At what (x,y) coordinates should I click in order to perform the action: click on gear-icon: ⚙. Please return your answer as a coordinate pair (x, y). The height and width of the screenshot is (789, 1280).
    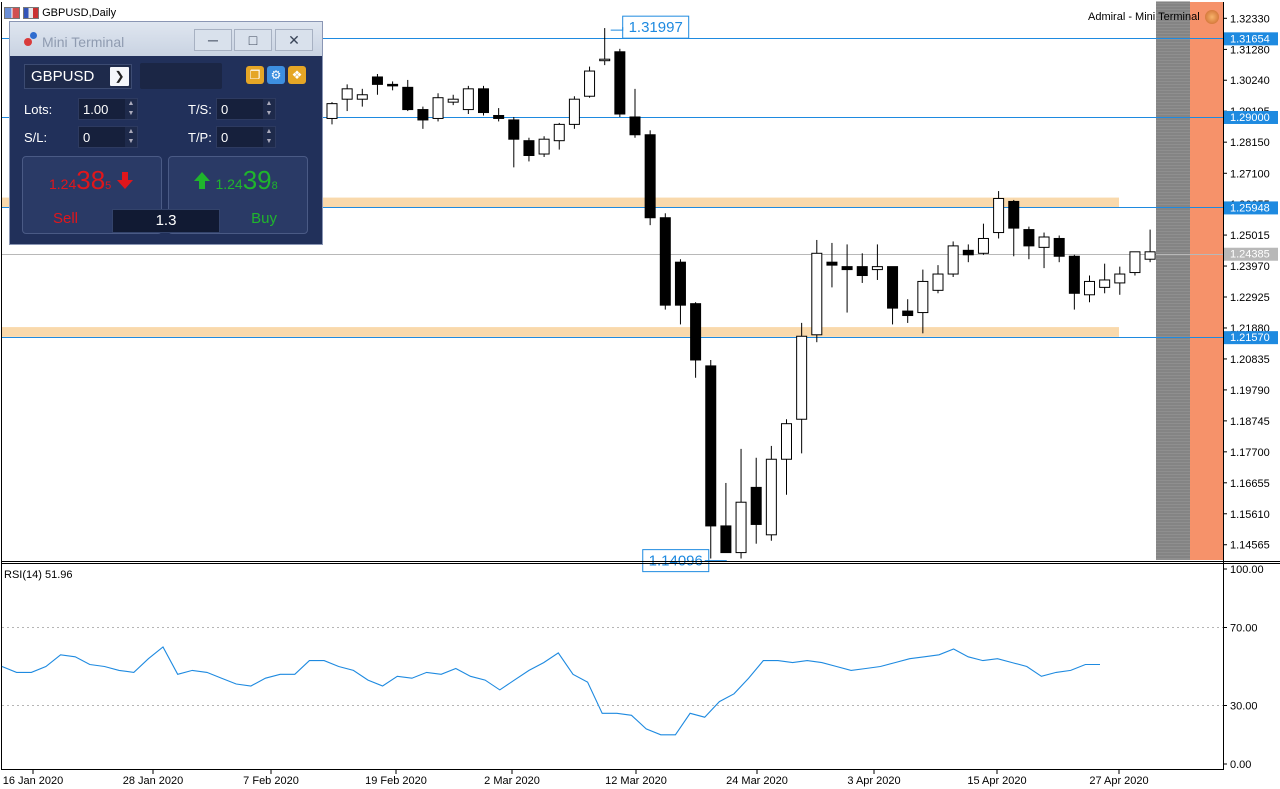
    Looking at the image, I should click on (276, 75).